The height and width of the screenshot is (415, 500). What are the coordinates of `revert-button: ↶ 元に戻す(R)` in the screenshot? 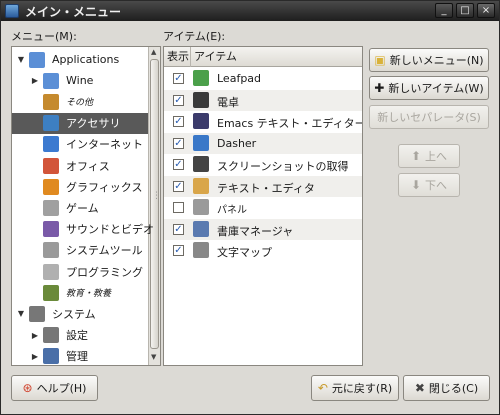 It's located at (355, 388).